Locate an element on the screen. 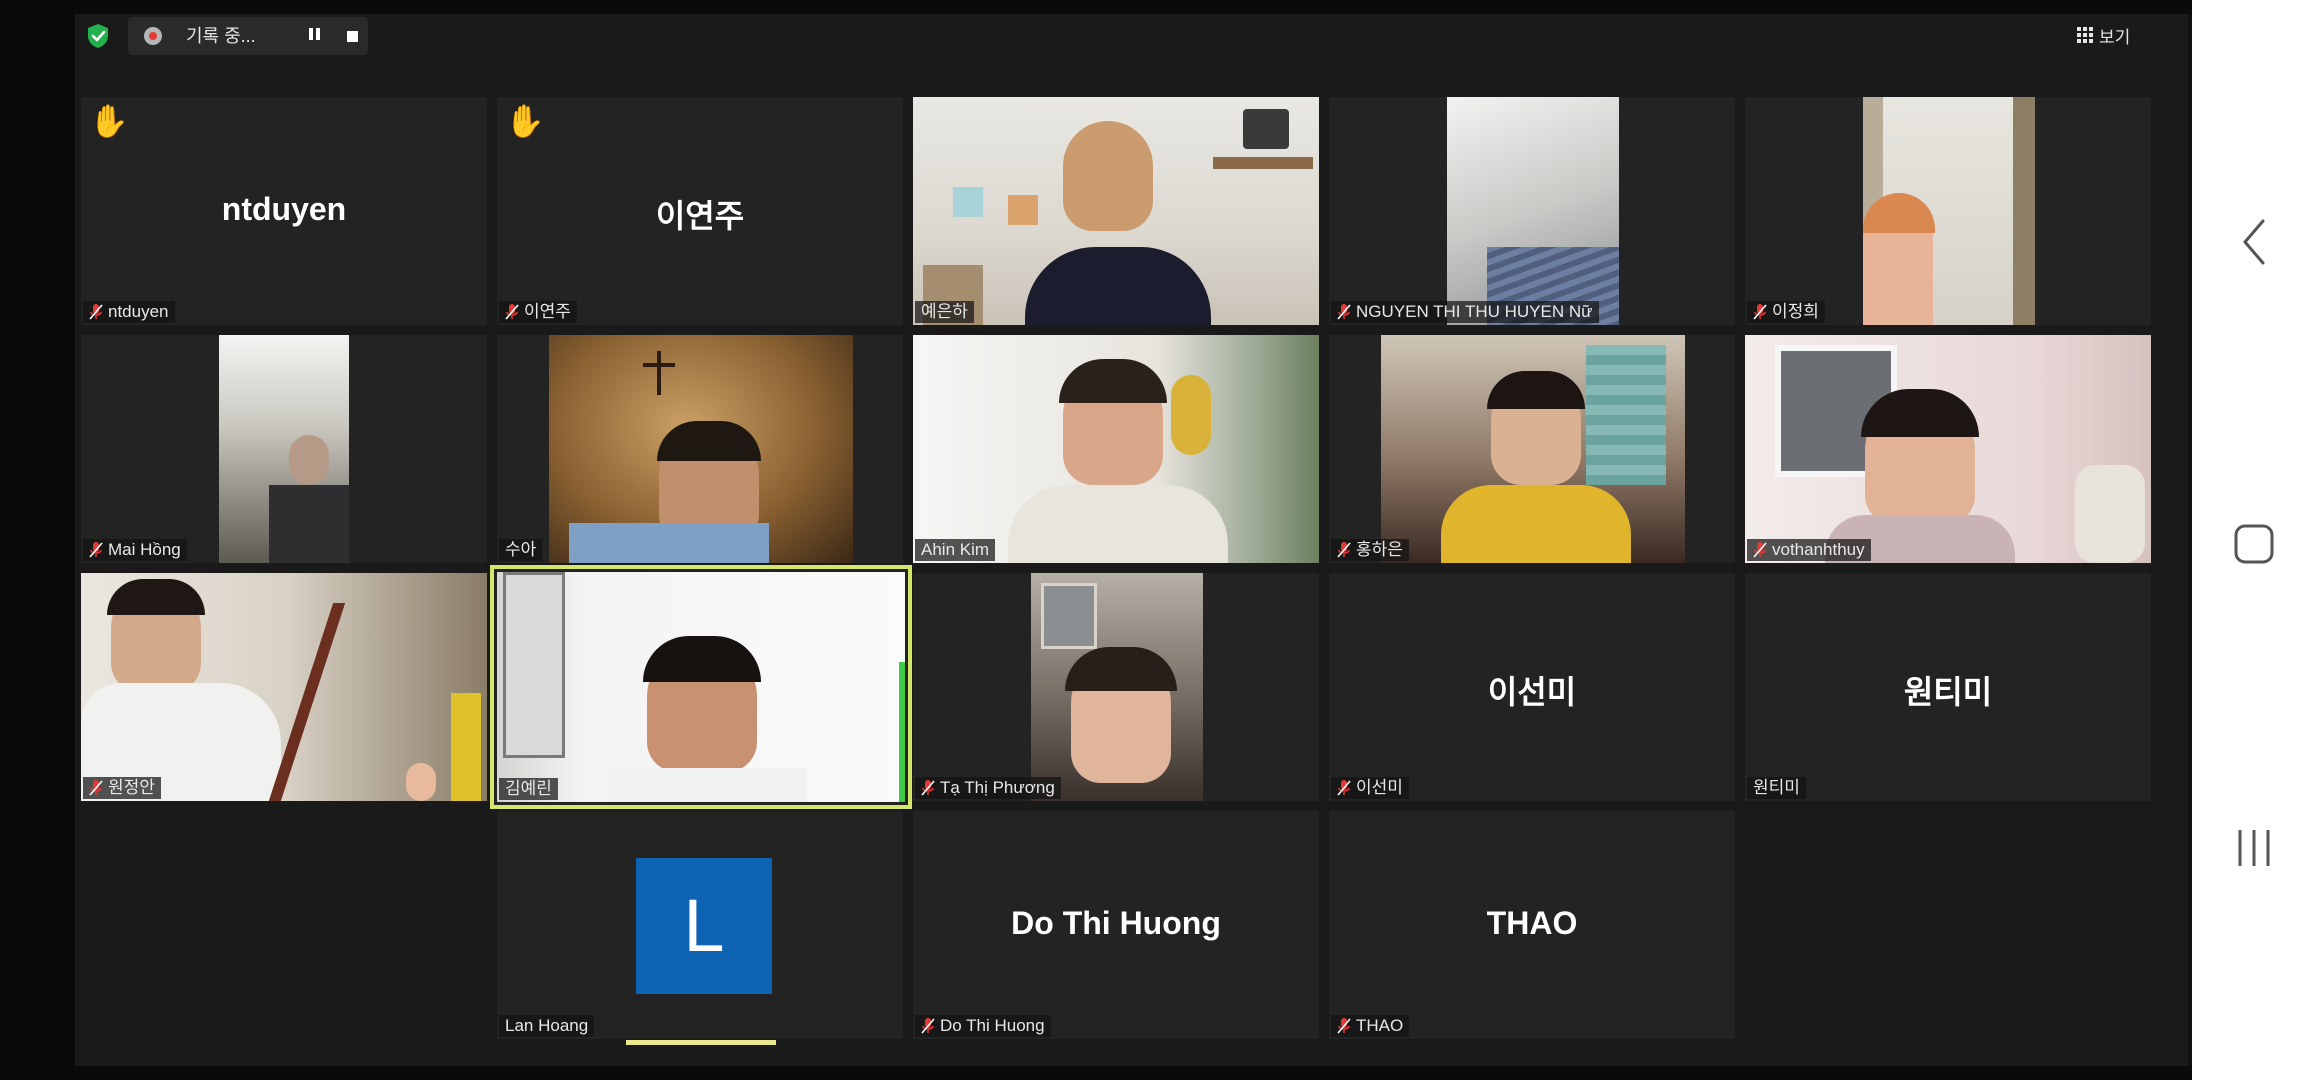  participant-tile: 원티미 원티미 is located at coordinates (1948, 687).